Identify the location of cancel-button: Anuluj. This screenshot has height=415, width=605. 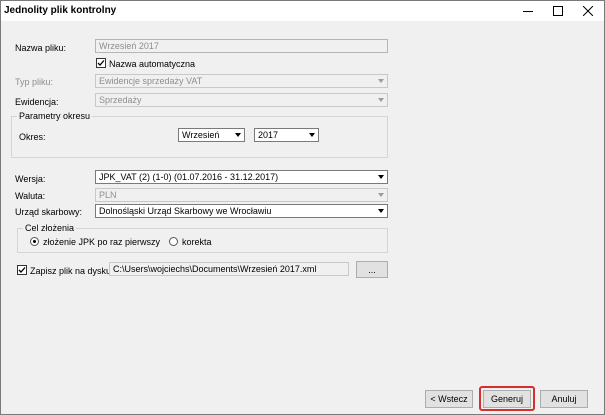
(564, 399).